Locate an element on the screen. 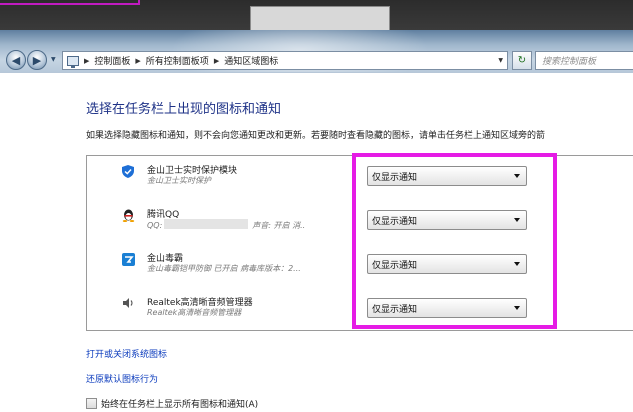 The height and width of the screenshot is (412, 633). shield-icon is located at coordinates (128, 171).